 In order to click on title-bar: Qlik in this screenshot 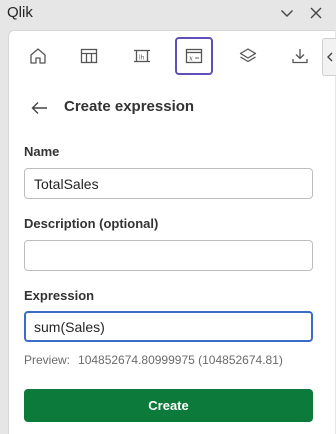, I will do `click(168, 14)`.